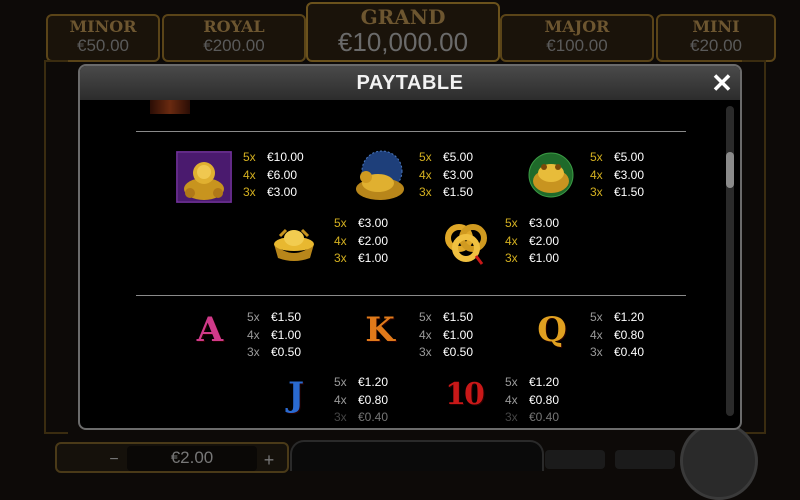 This screenshot has width=800, height=500. I want to click on gold-ingot-icon, so click(294, 243).